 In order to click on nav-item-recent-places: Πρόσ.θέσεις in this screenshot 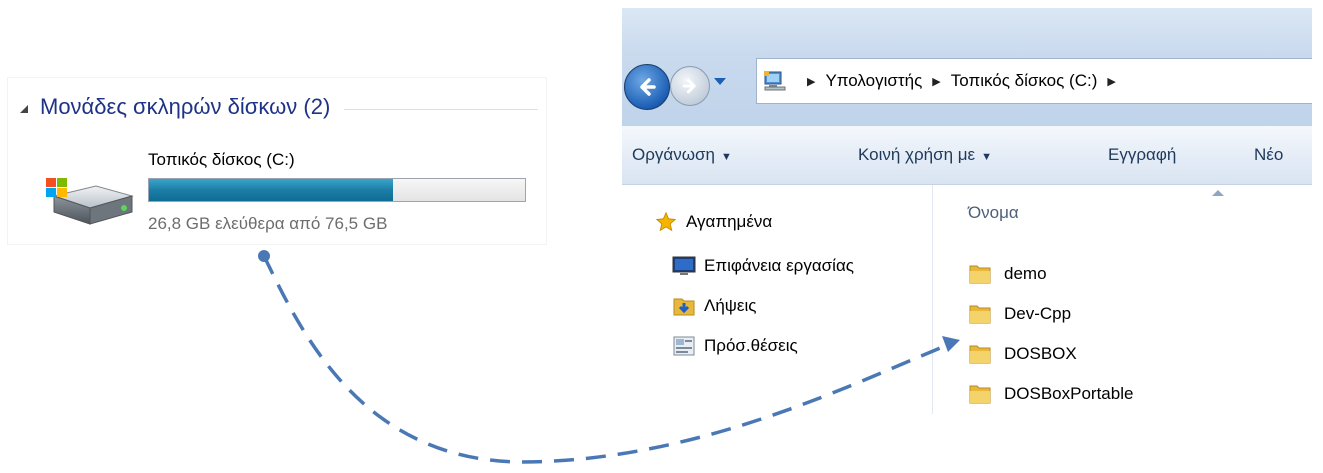, I will do `click(735, 346)`.